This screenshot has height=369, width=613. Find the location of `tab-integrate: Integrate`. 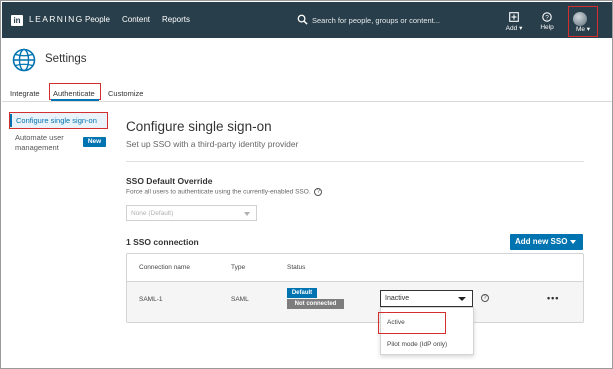

tab-integrate: Integrate is located at coordinates (25, 93).